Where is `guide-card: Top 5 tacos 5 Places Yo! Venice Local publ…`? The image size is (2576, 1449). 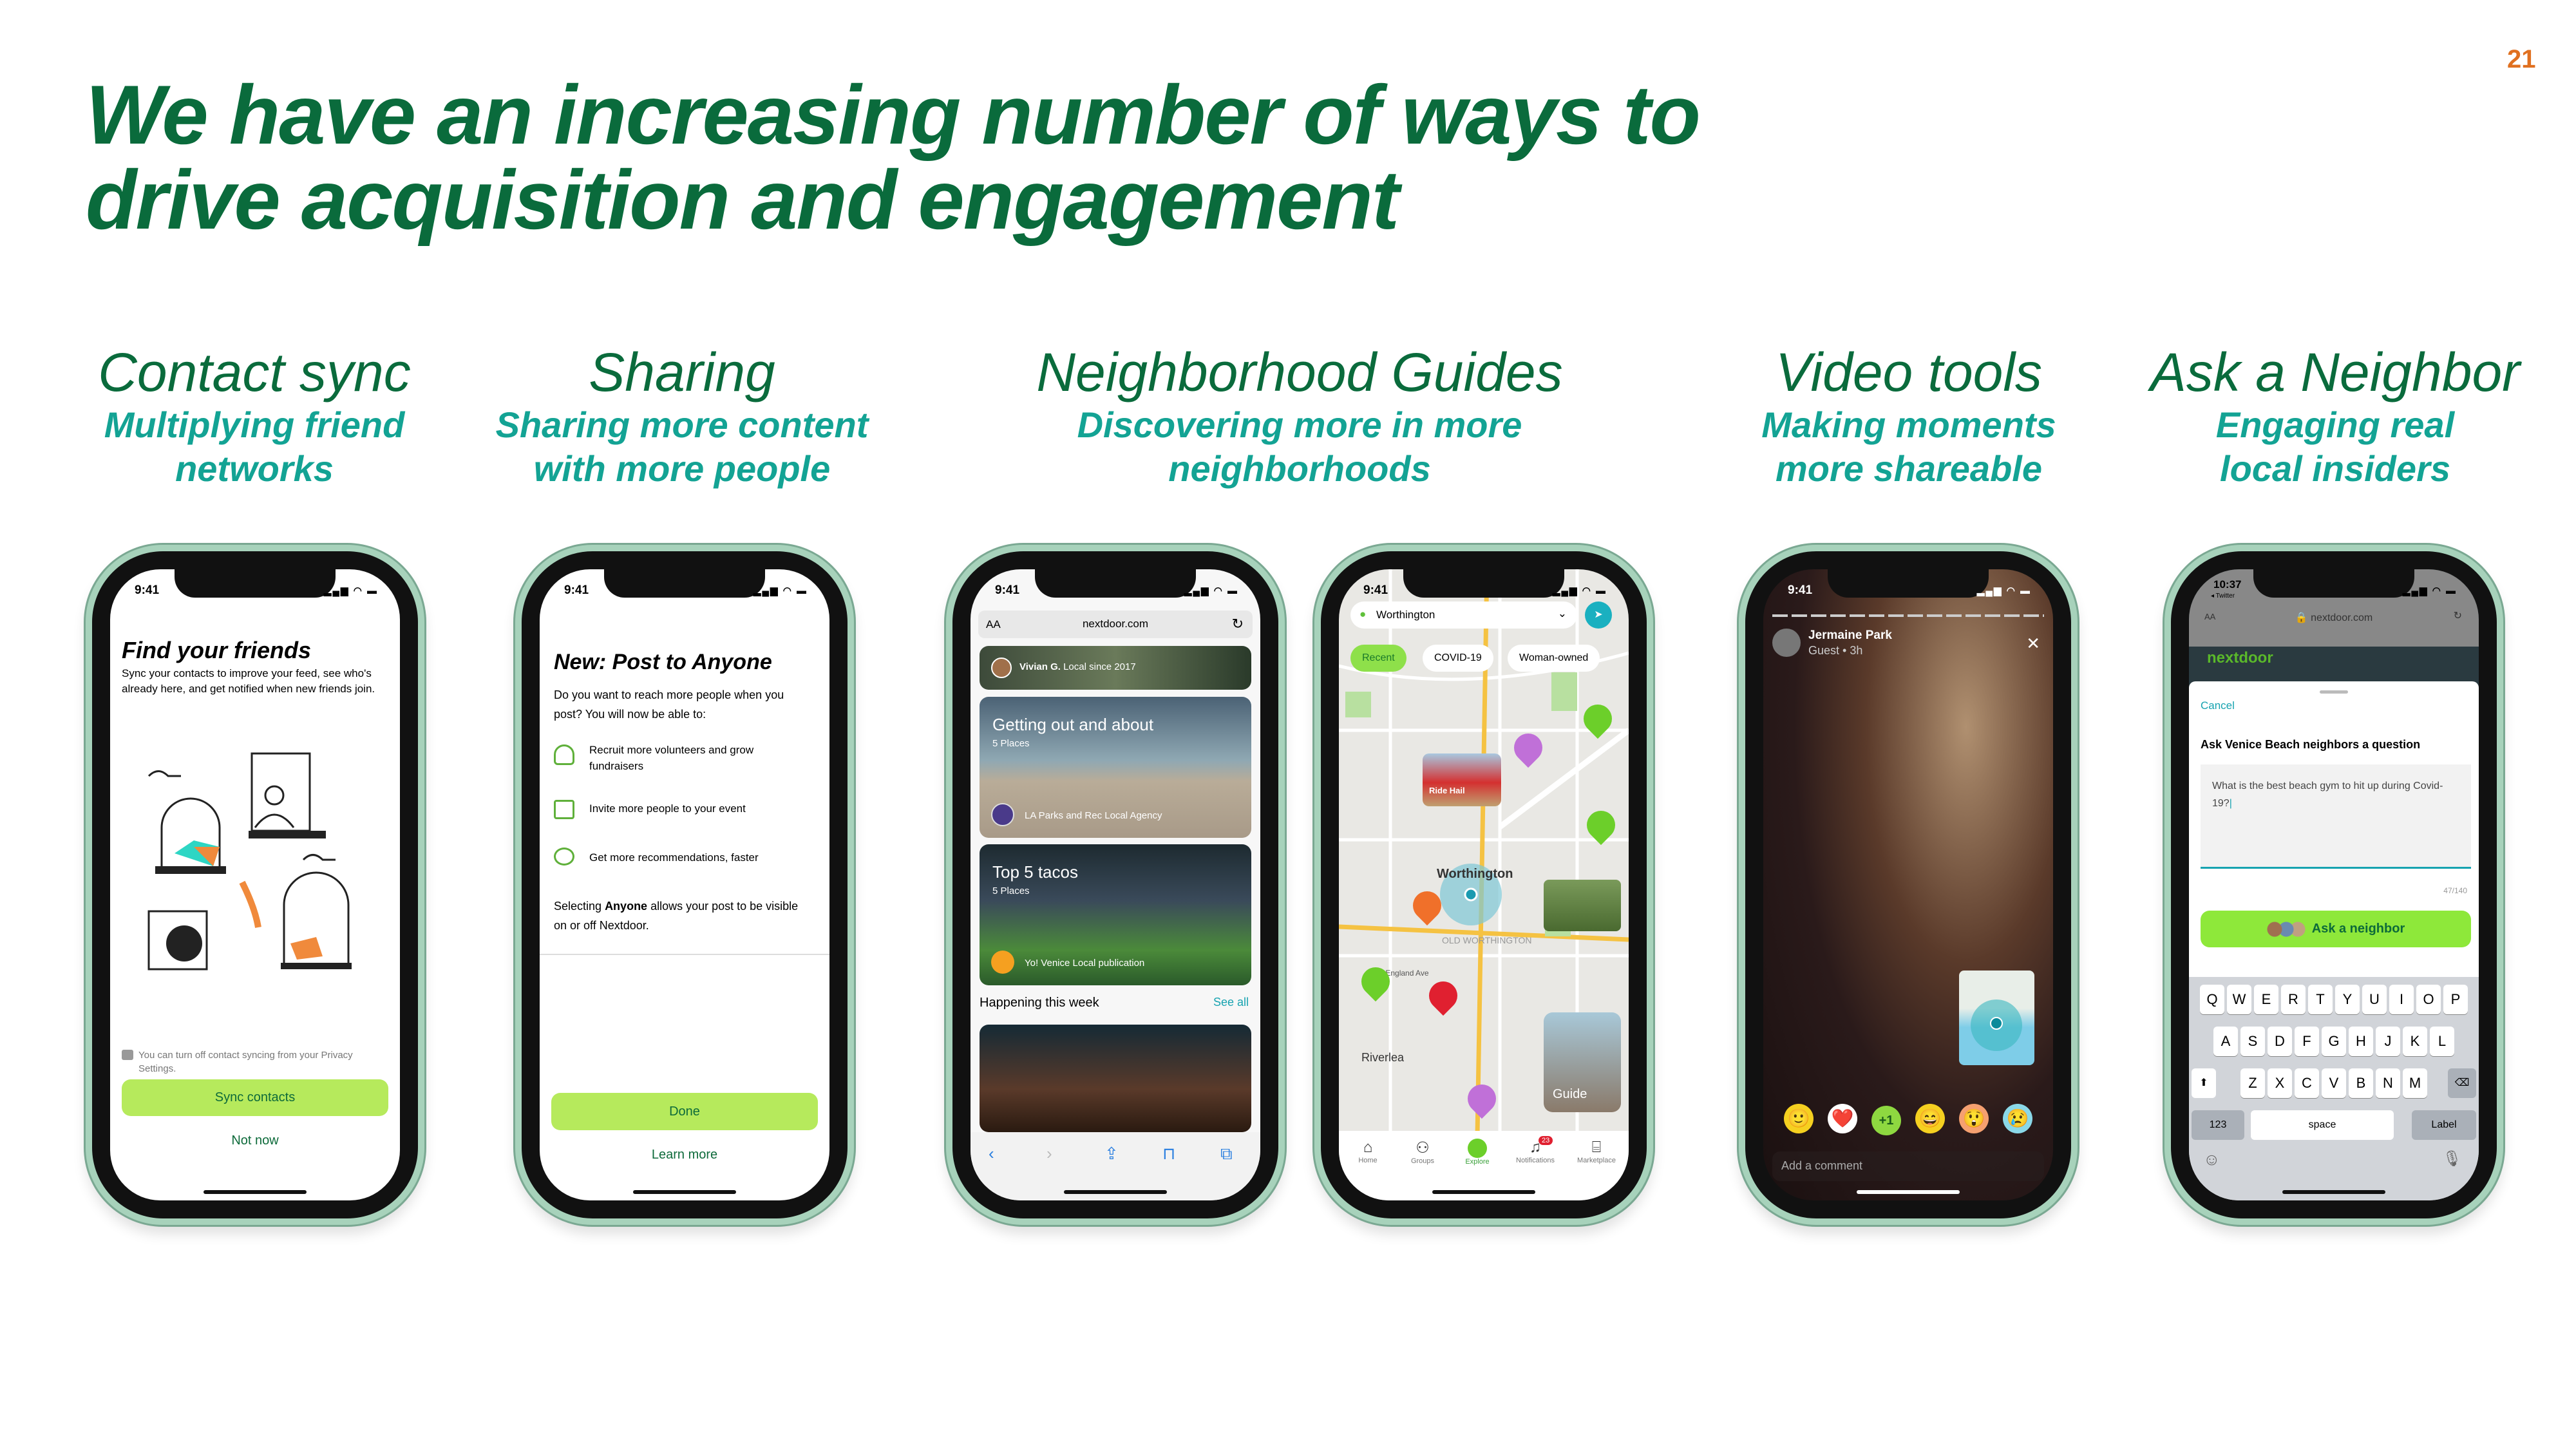
guide-card: Top 5 tacos 5 Places Yo! Venice Local publ… is located at coordinates (1115, 914).